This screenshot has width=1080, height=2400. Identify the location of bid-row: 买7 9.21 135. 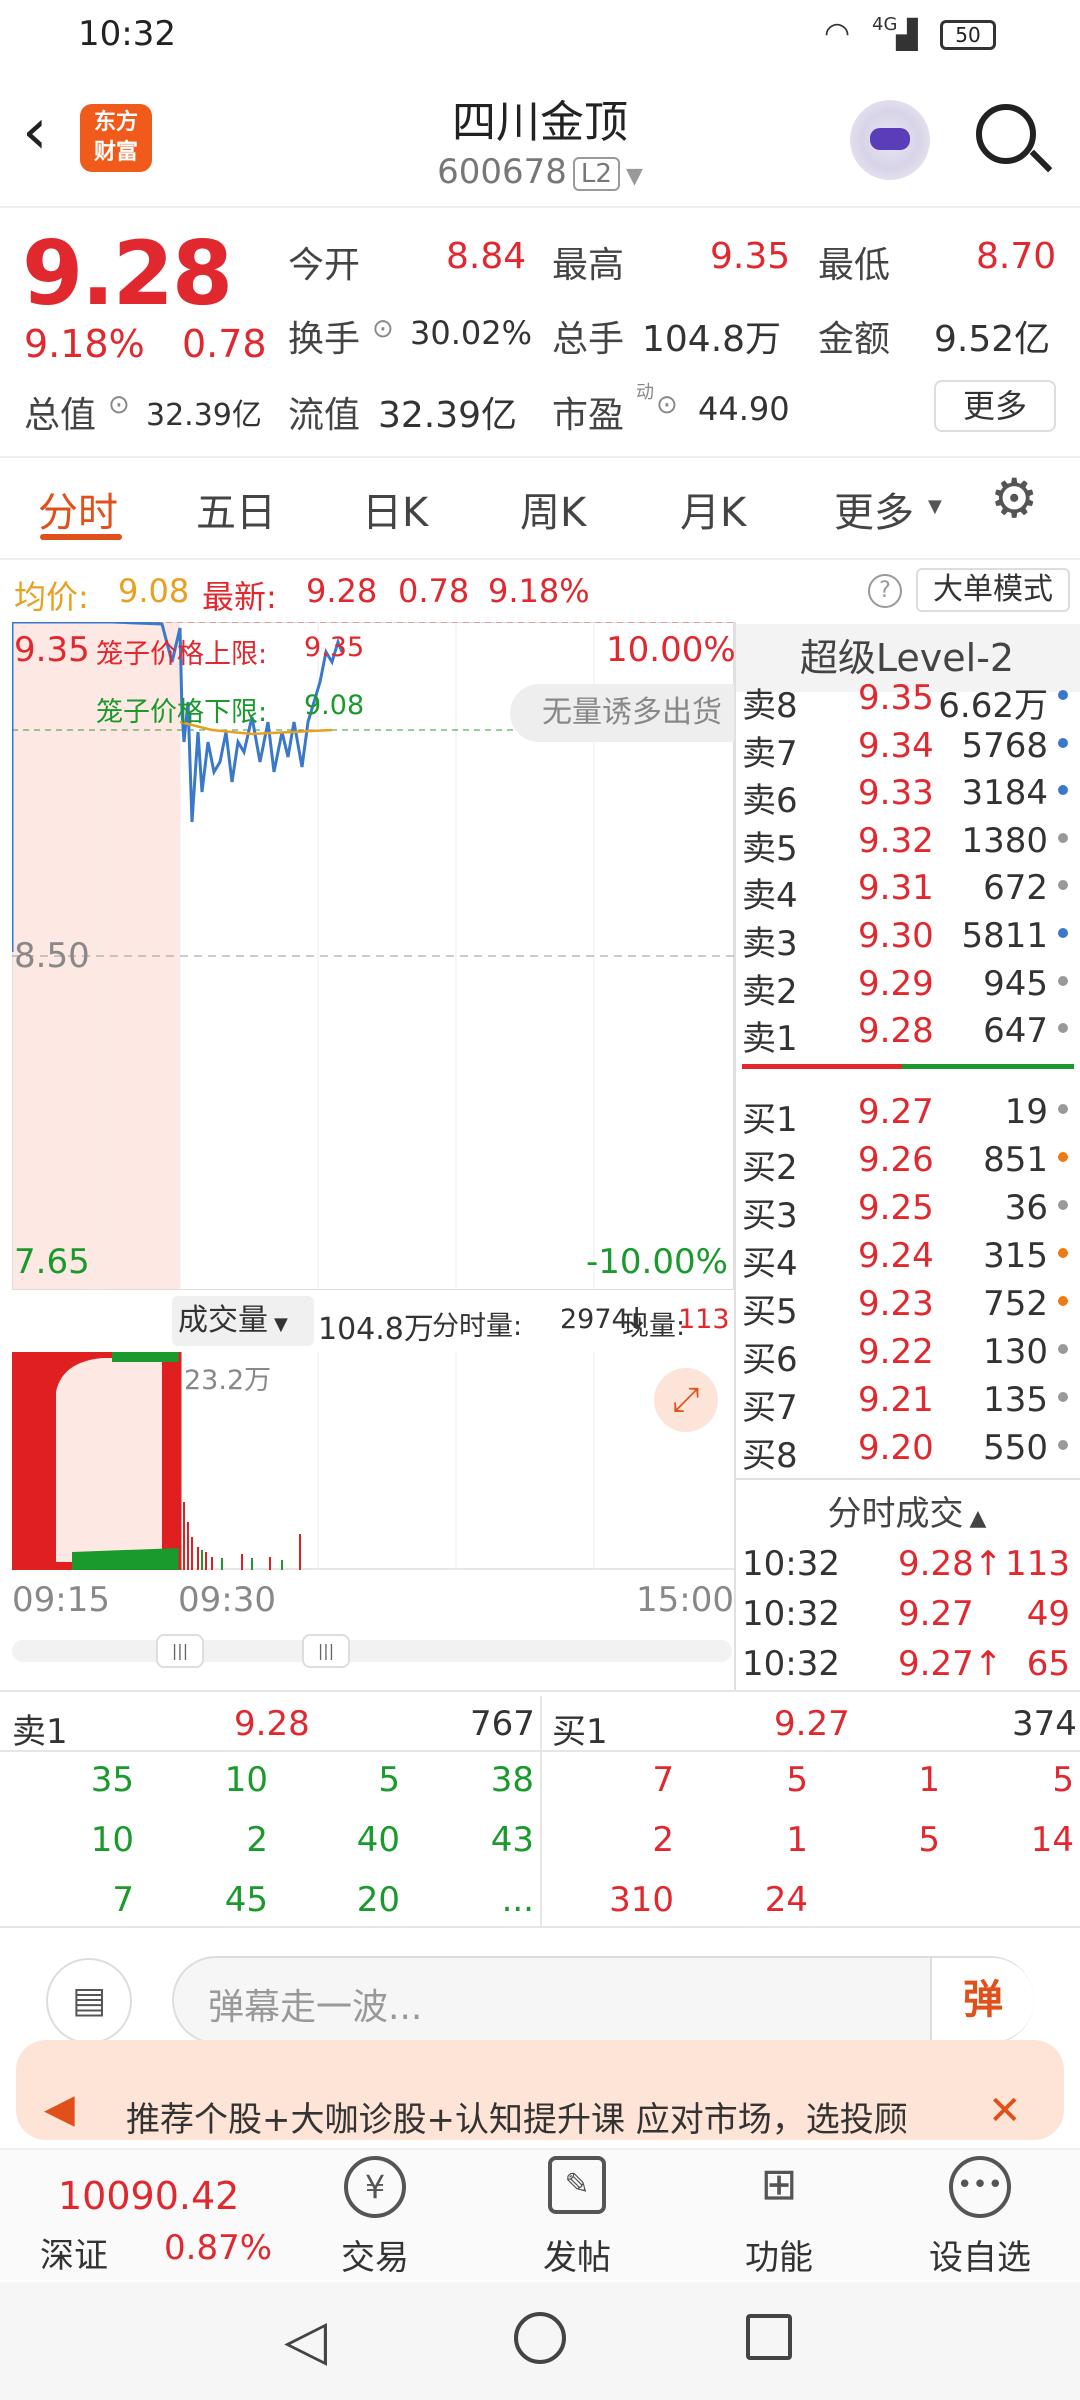
(907, 1401).